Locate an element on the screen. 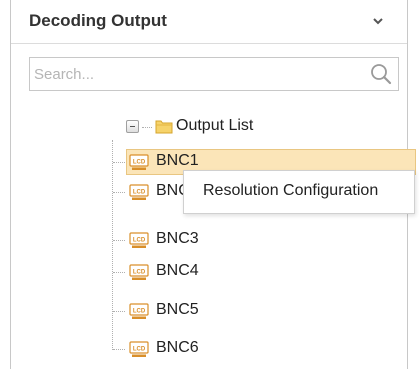  tree-item-label: BNC6 is located at coordinates (177, 347).